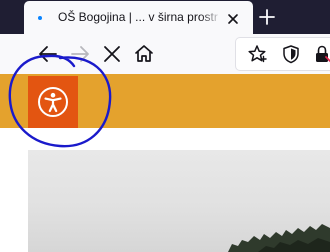 The width and height of the screenshot is (330, 252). I want to click on close-icon, so click(233, 18).